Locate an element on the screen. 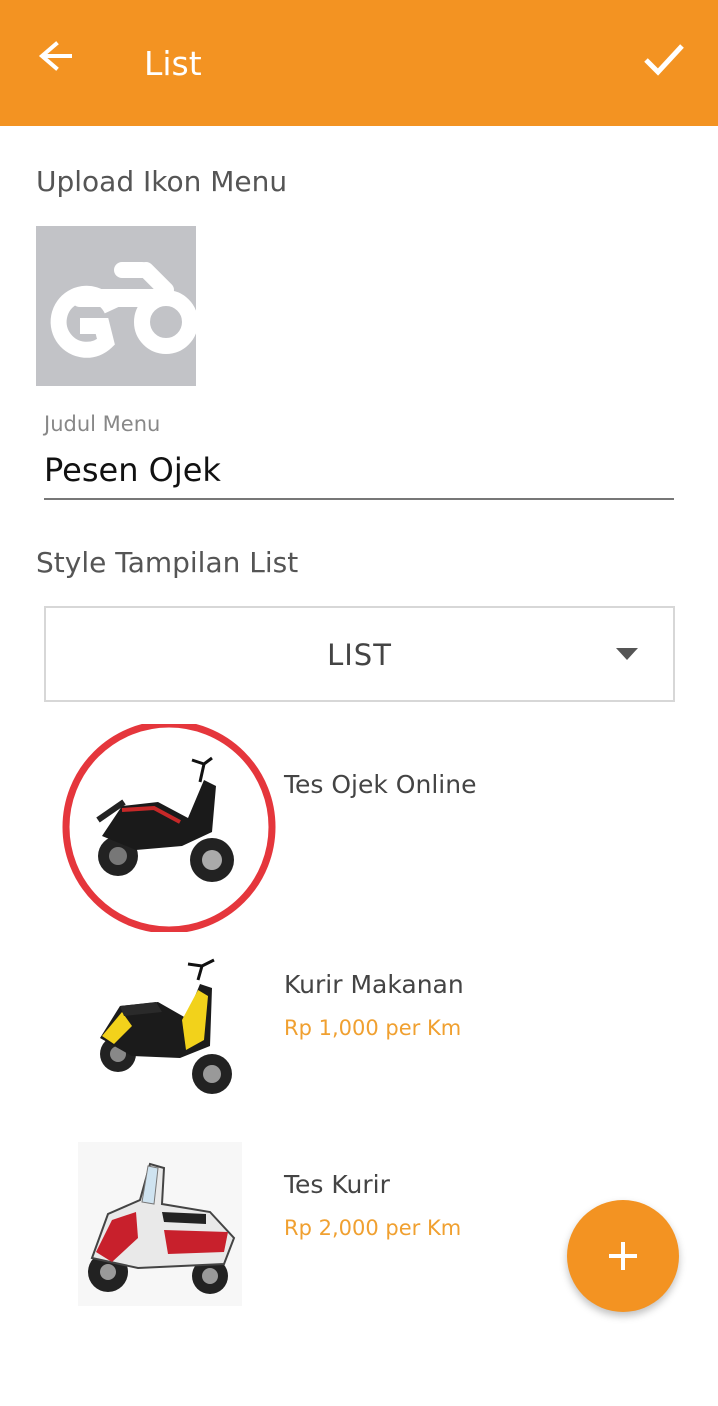 Image resolution: width=718 pixels, height=1406 pixels. check-icon is located at coordinates (664, 60).